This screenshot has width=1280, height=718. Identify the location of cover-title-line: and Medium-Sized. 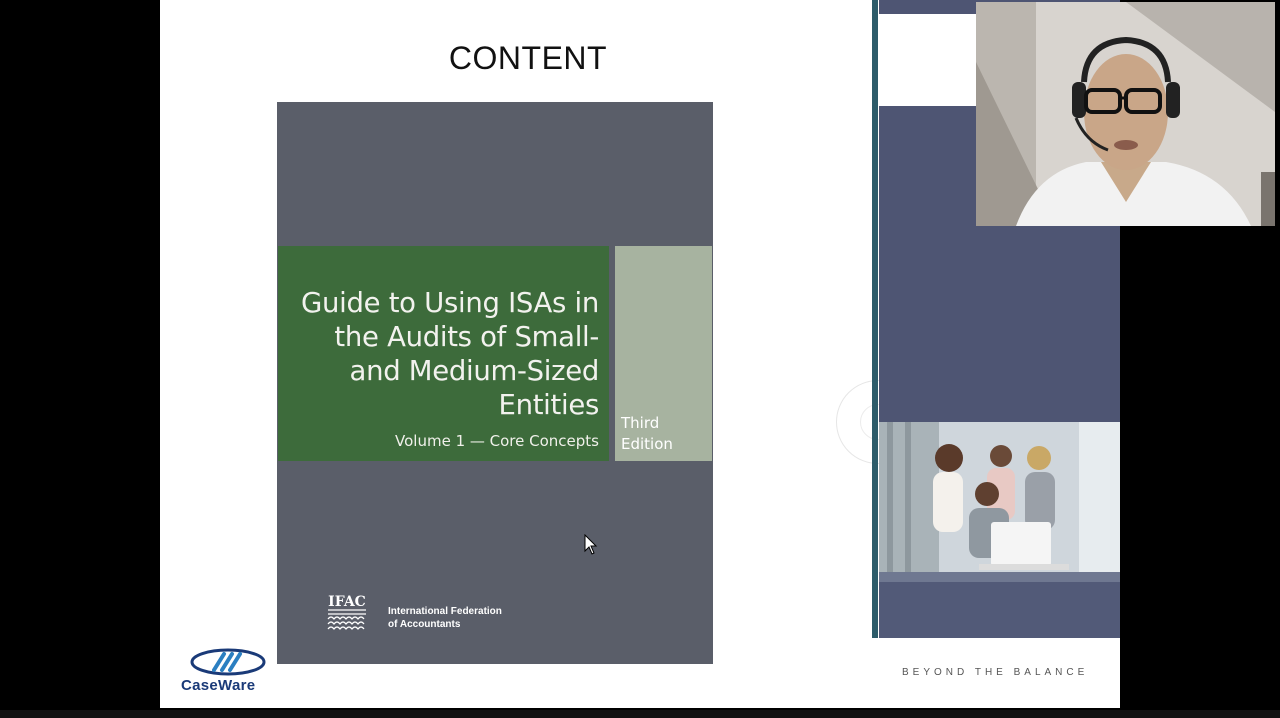
(474, 371).